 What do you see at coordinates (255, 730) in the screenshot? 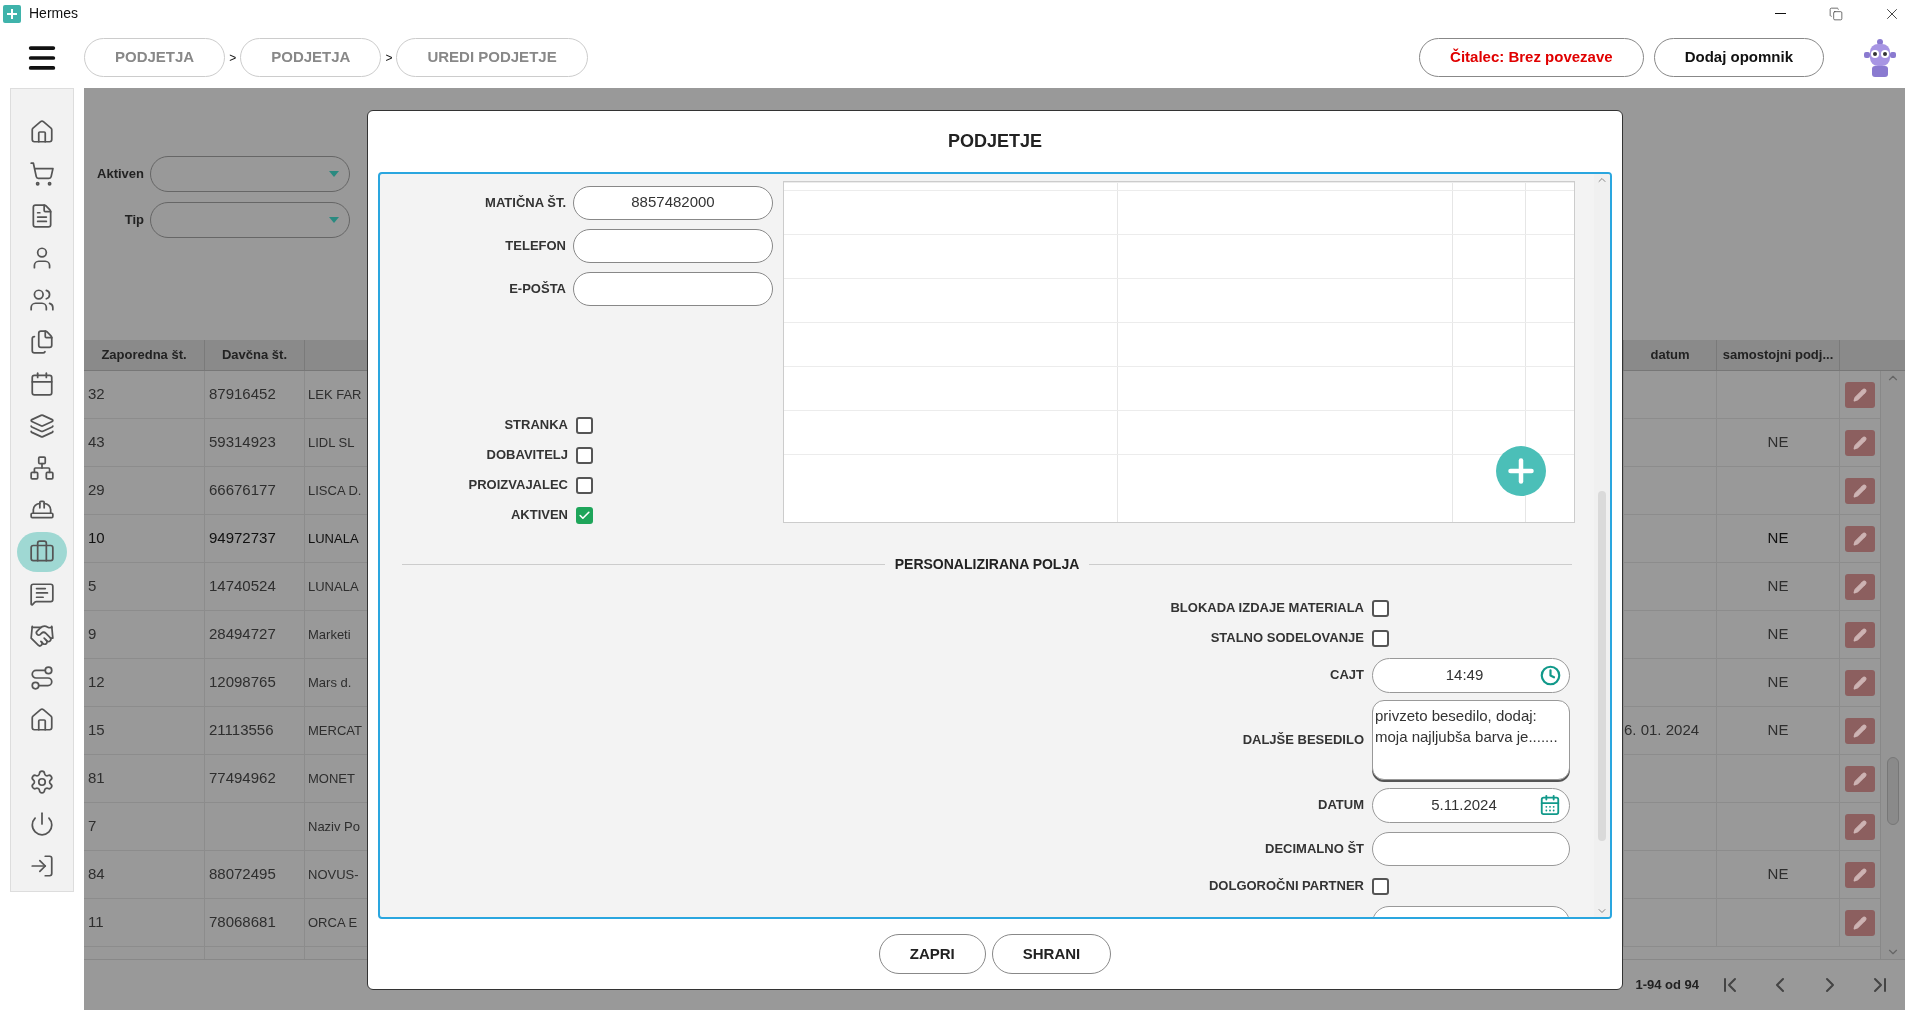
I see `table-cell: 21113556` at bounding box center [255, 730].